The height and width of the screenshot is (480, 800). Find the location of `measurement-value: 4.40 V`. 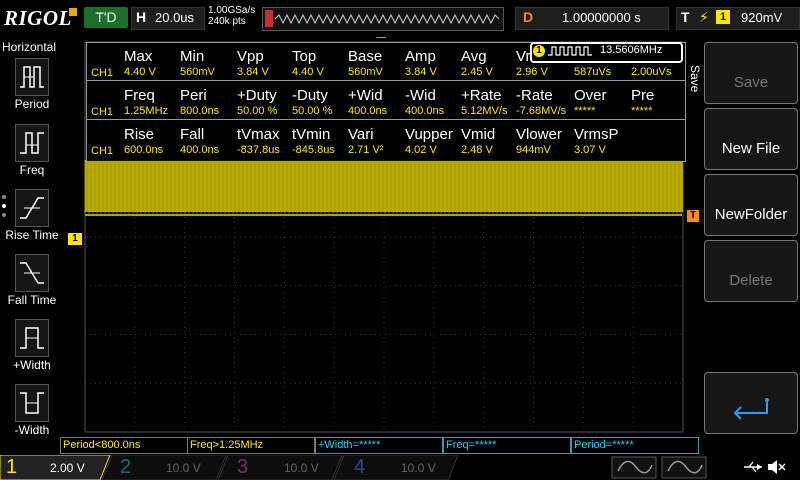

measurement-value: 4.40 V is located at coordinates (140, 72).